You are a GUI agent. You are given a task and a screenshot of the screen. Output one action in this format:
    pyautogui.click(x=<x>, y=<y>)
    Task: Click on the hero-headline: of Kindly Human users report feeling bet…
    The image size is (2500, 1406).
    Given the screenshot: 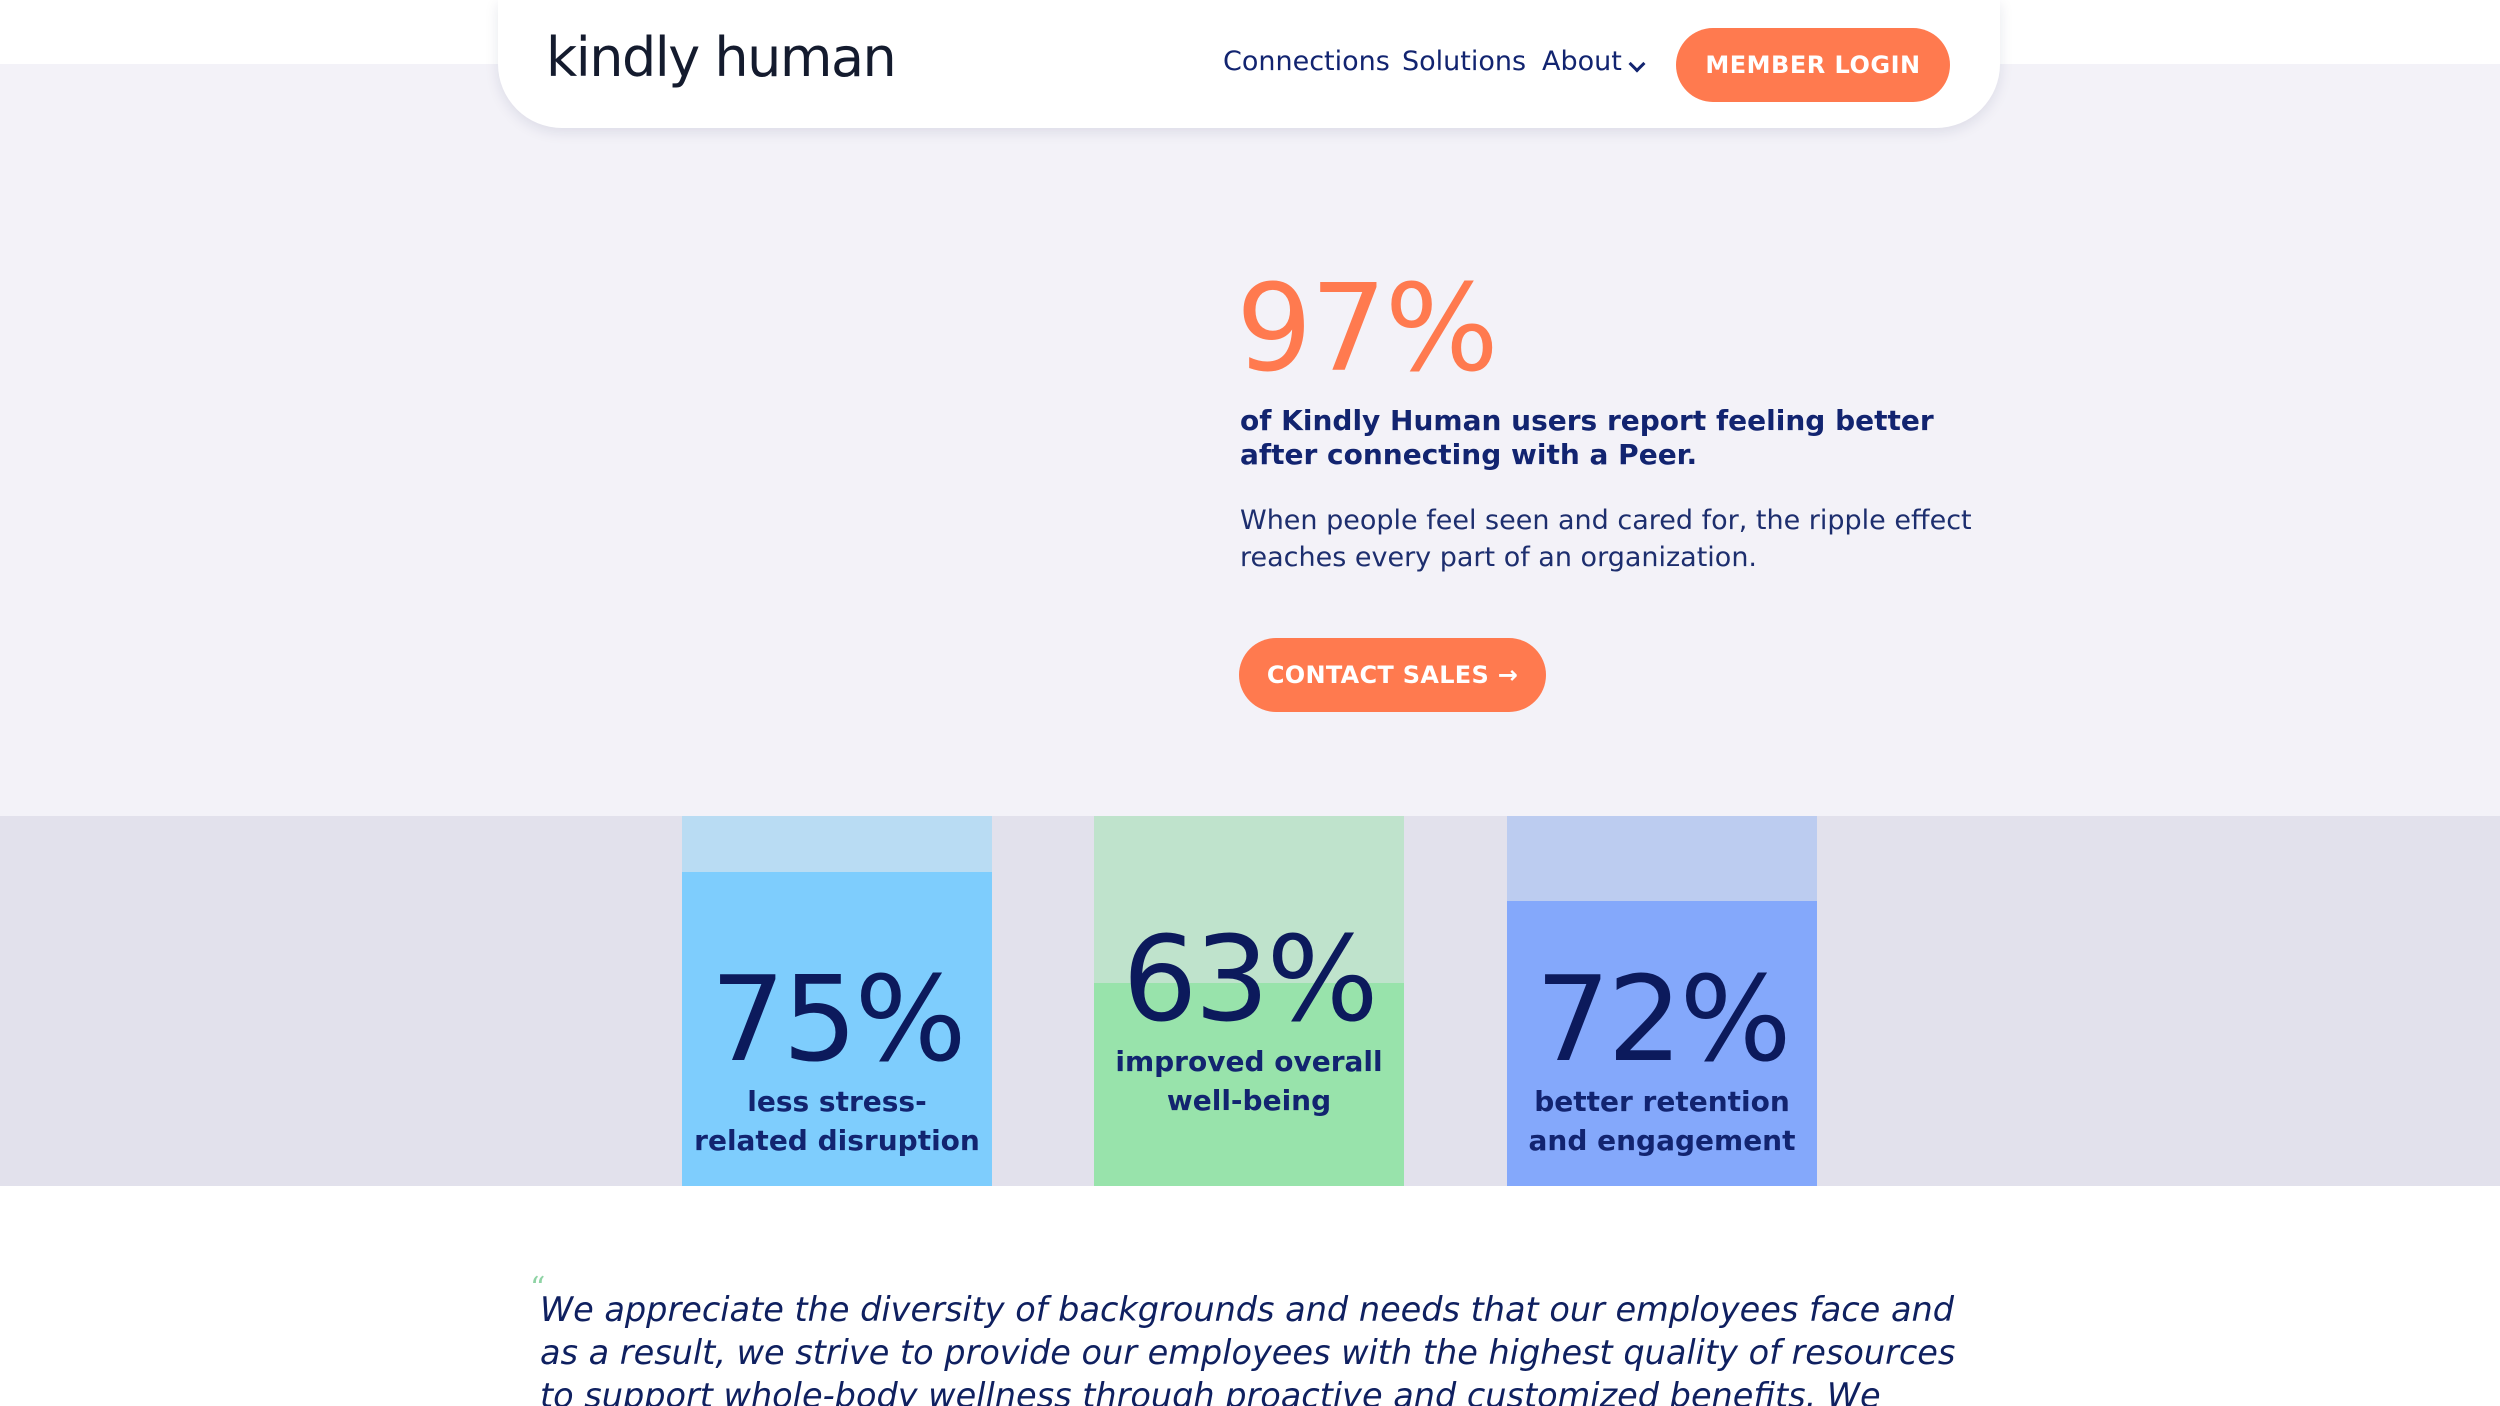 What is the action you would take?
    pyautogui.click(x=1587, y=437)
    